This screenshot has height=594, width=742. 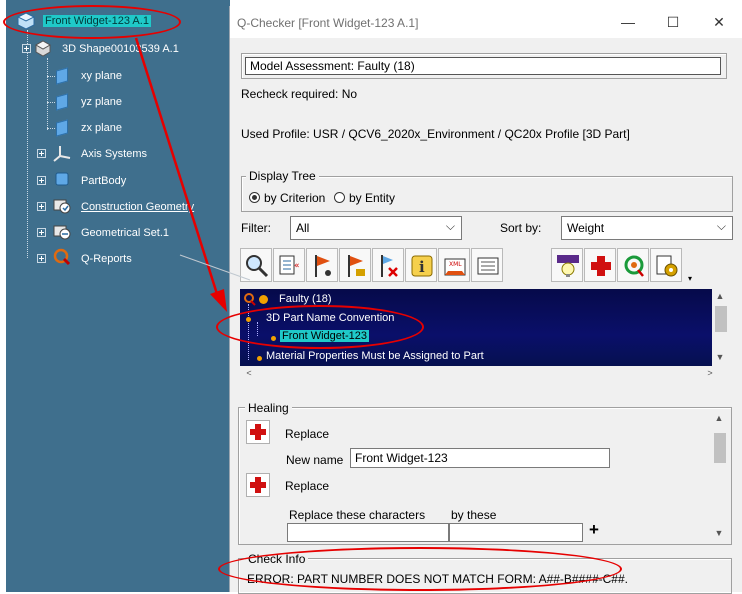 What do you see at coordinates (368, 532) in the screenshot?
I see `replace-chars-input` at bounding box center [368, 532].